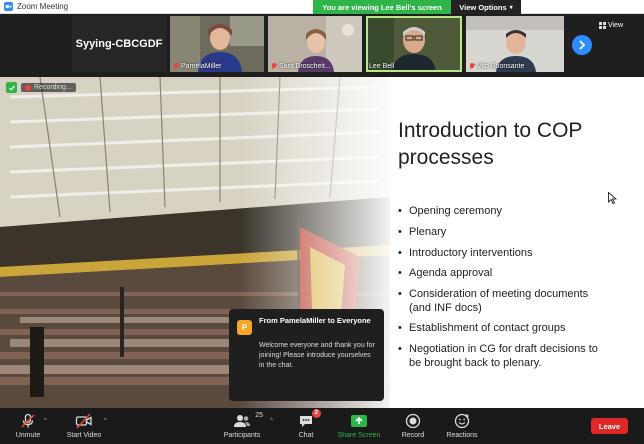 Image resolution: width=644 pixels, height=444 pixels. What do you see at coordinates (498, 212) in the screenshot?
I see `slide-bullet: Opening ceremony` at bounding box center [498, 212].